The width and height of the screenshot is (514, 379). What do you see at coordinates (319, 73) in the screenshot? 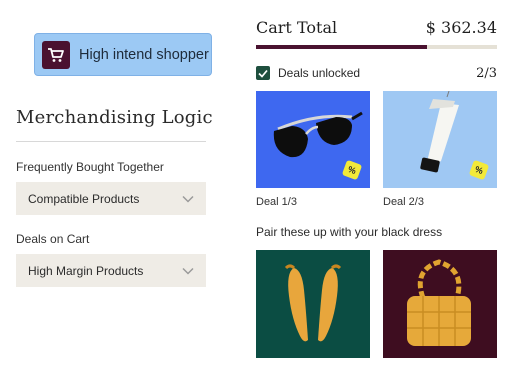
I see `deals-unlocked-label: Deals unlocked` at bounding box center [319, 73].